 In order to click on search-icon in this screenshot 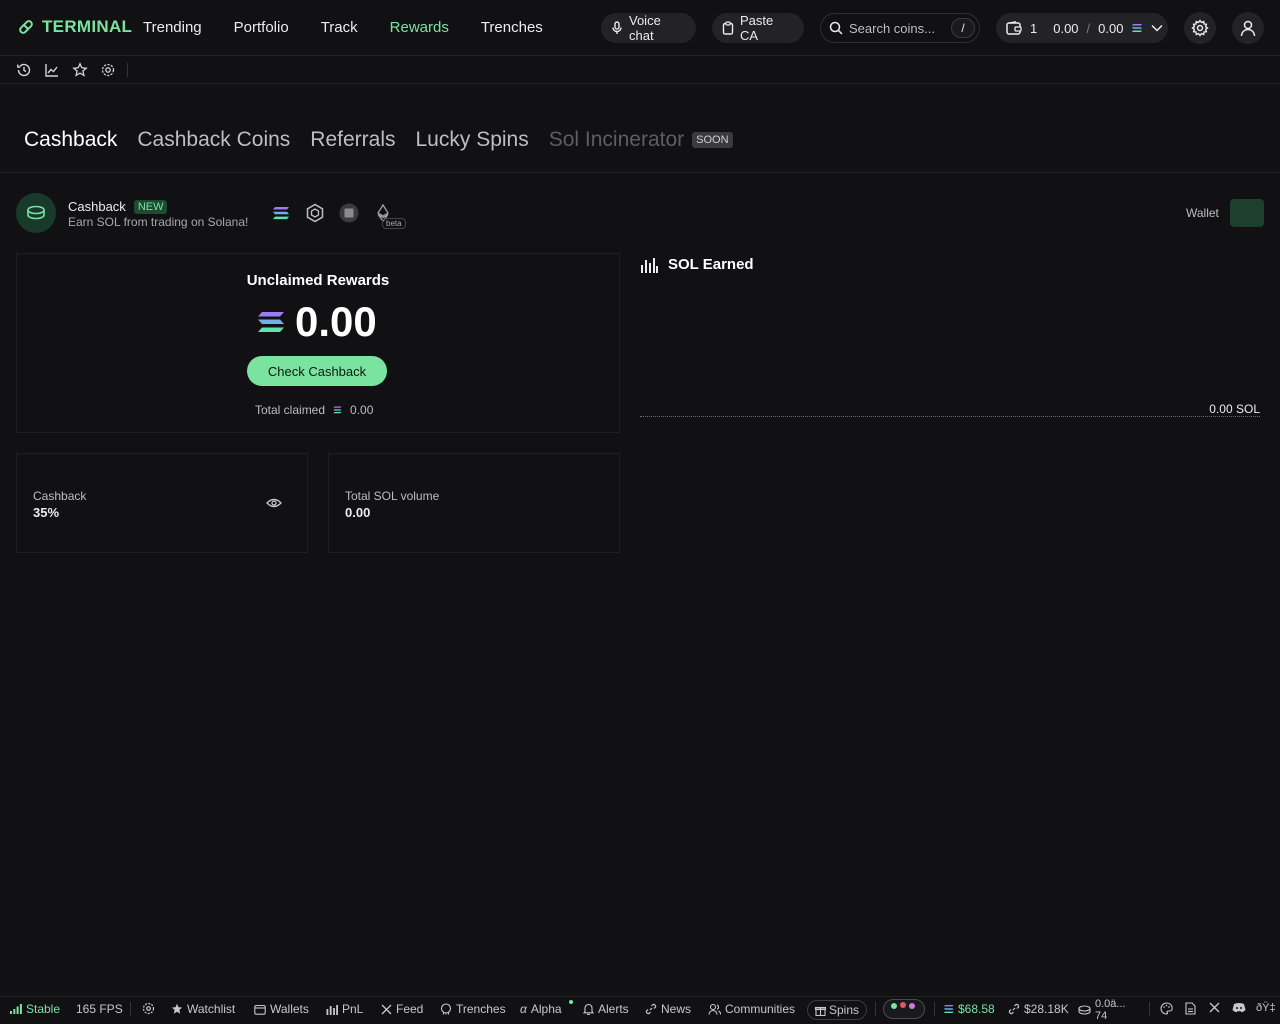, I will do `click(836, 28)`.